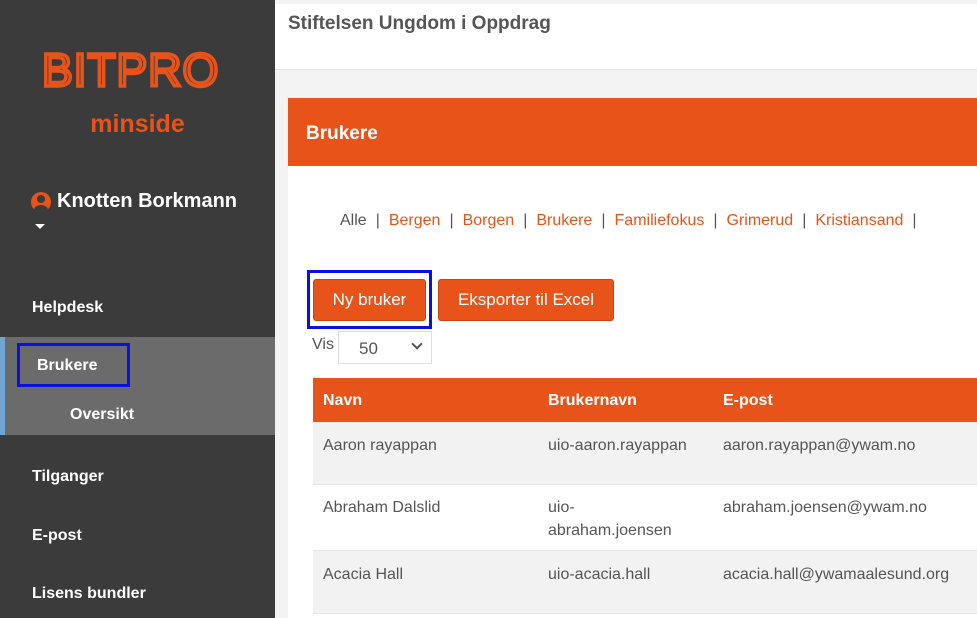  What do you see at coordinates (73, 365) in the screenshot?
I see `highlight-box-brukere` at bounding box center [73, 365].